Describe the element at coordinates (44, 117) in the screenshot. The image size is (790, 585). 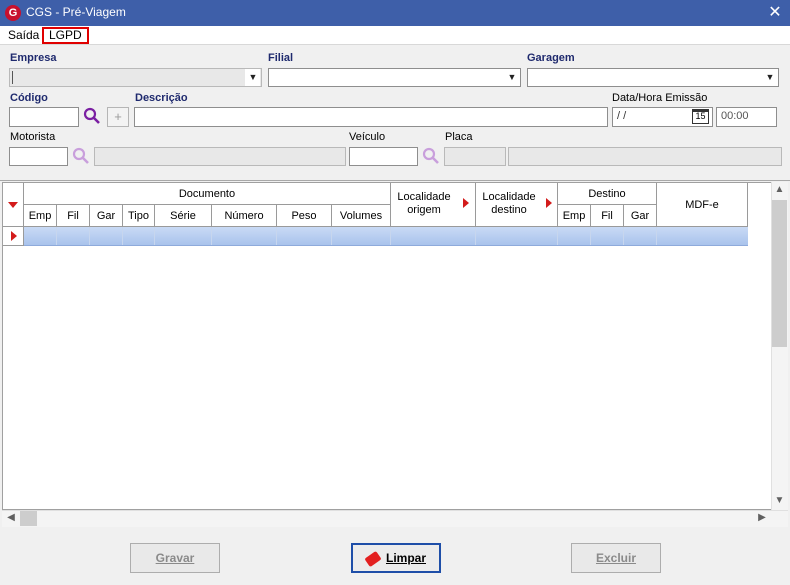
I see `codigo-input` at that location.